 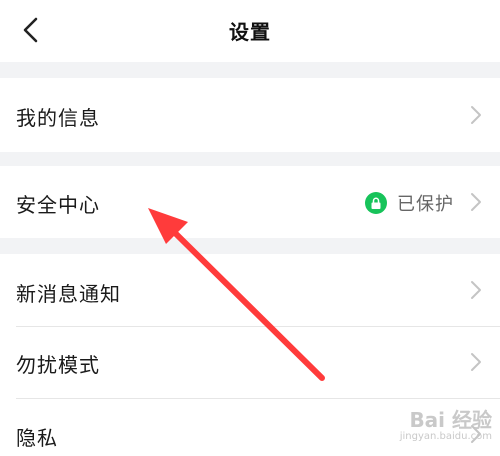 I want to click on settings-item-privacy: 隐私, so click(x=250, y=427).